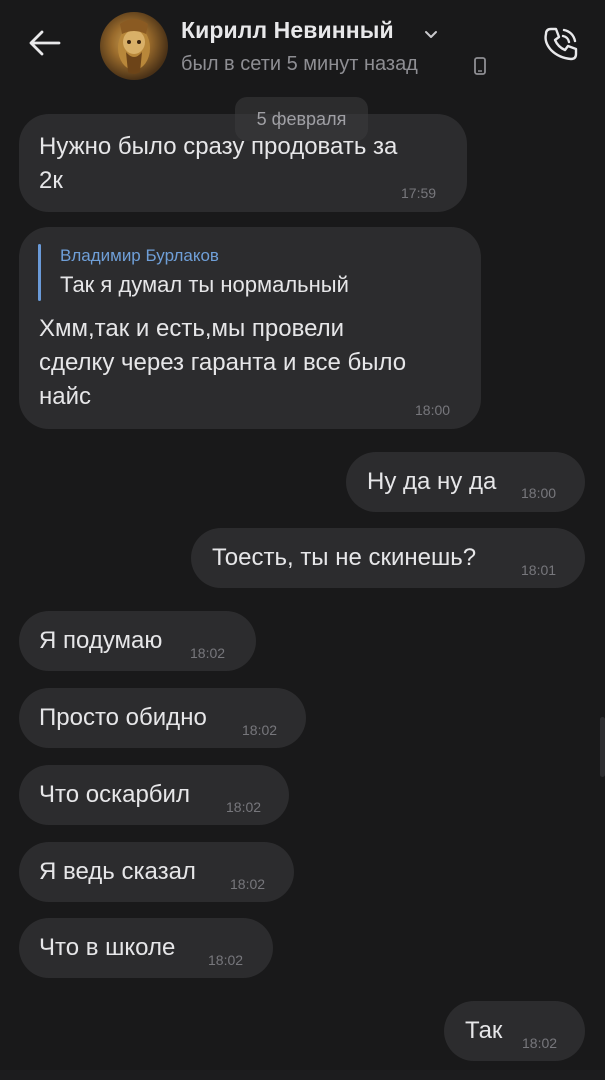 The width and height of the screenshot is (605, 1080). I want to click on message-bubble-incoming: Просто обидно 18:02, so click(162, 718).